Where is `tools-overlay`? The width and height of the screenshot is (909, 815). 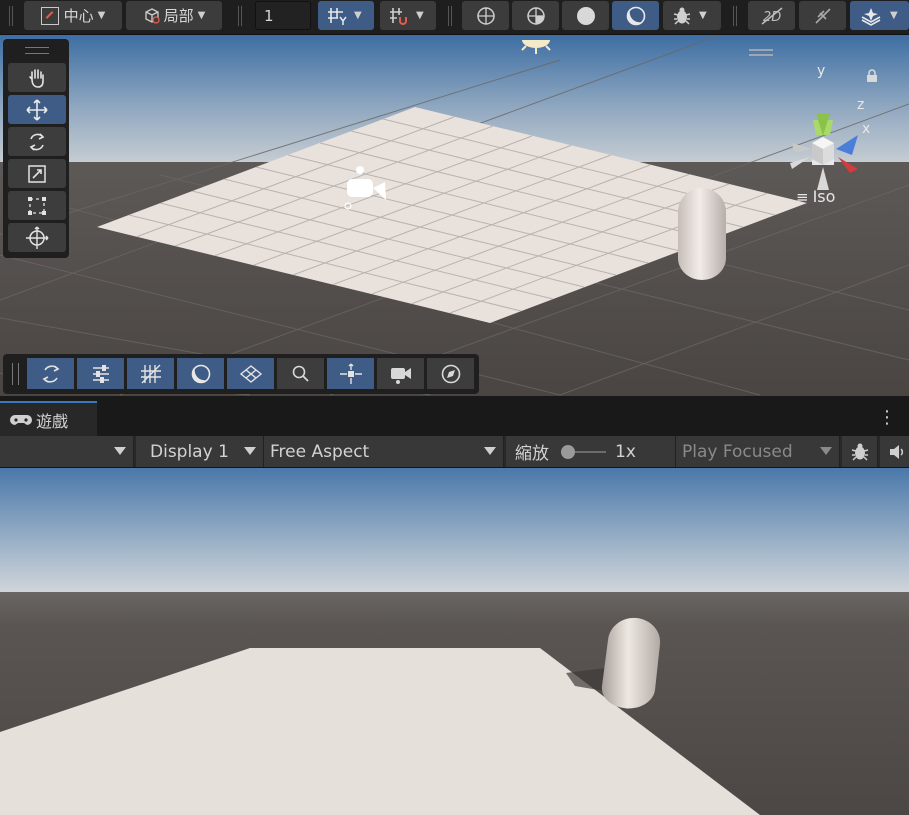
tools-overlay is located at coordinates (36, 148).